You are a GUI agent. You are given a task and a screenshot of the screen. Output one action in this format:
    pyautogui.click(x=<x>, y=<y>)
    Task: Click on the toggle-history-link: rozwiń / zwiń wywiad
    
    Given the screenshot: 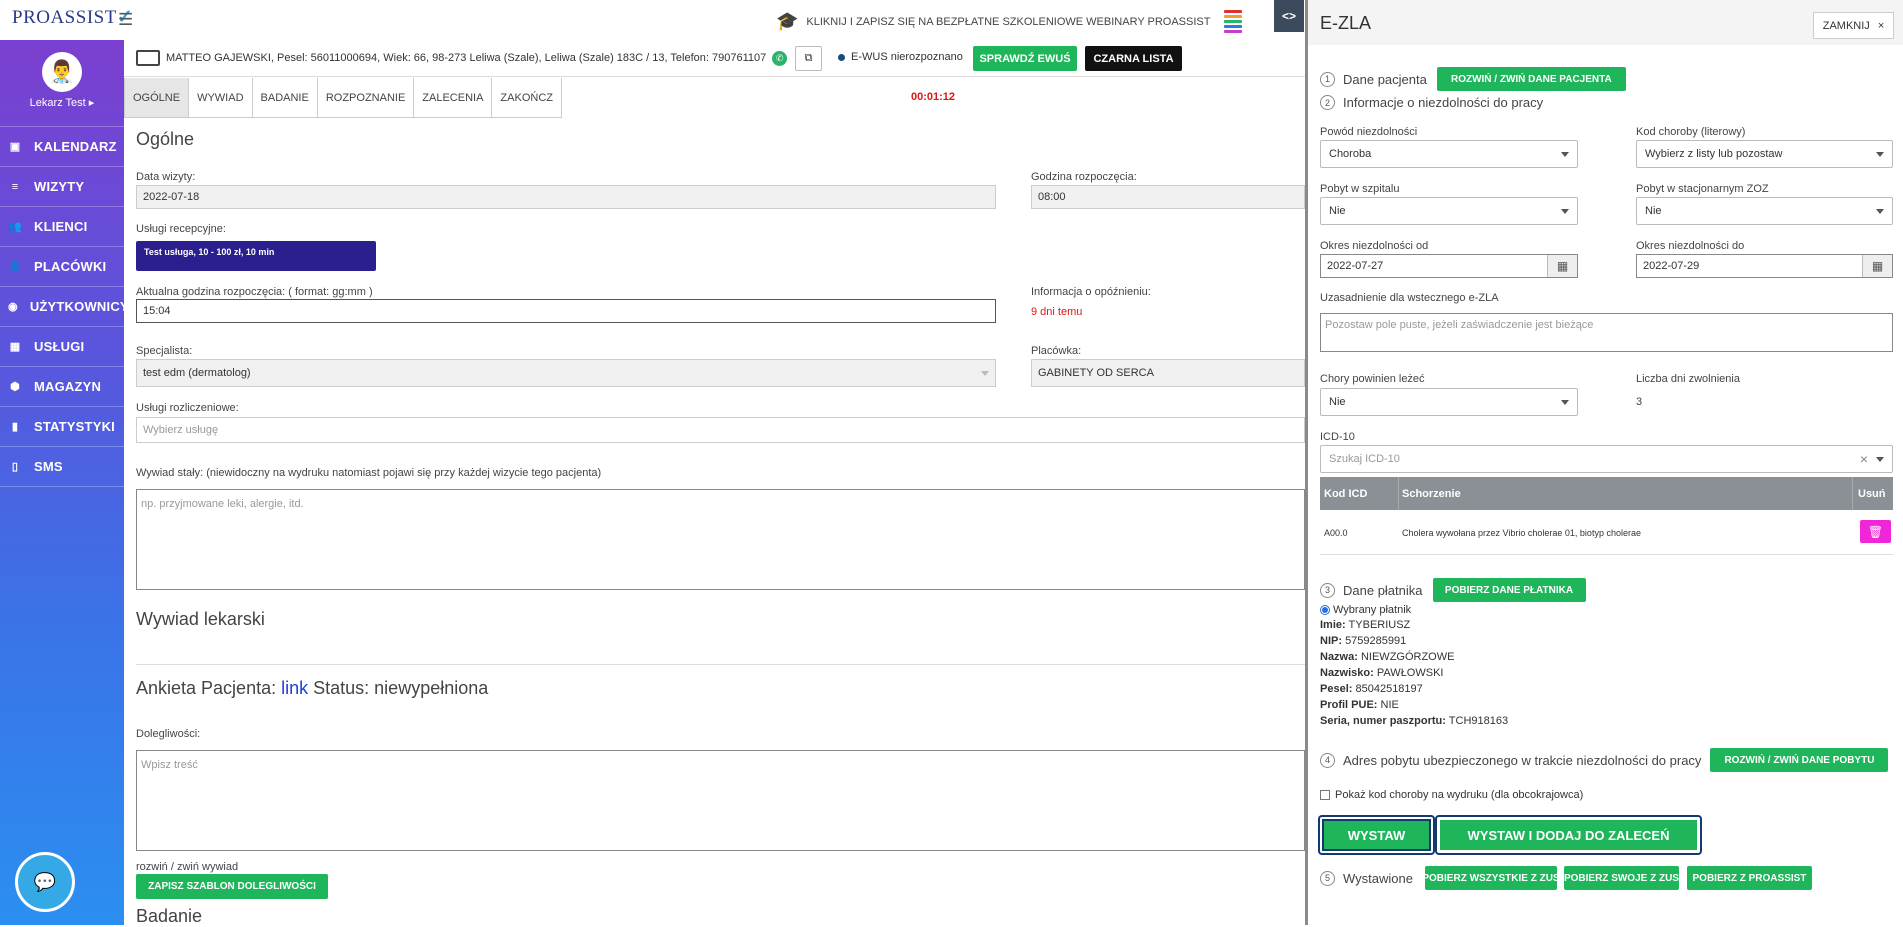 What is the action you would take?
    pyautogui.click(x=187, y=867)
    